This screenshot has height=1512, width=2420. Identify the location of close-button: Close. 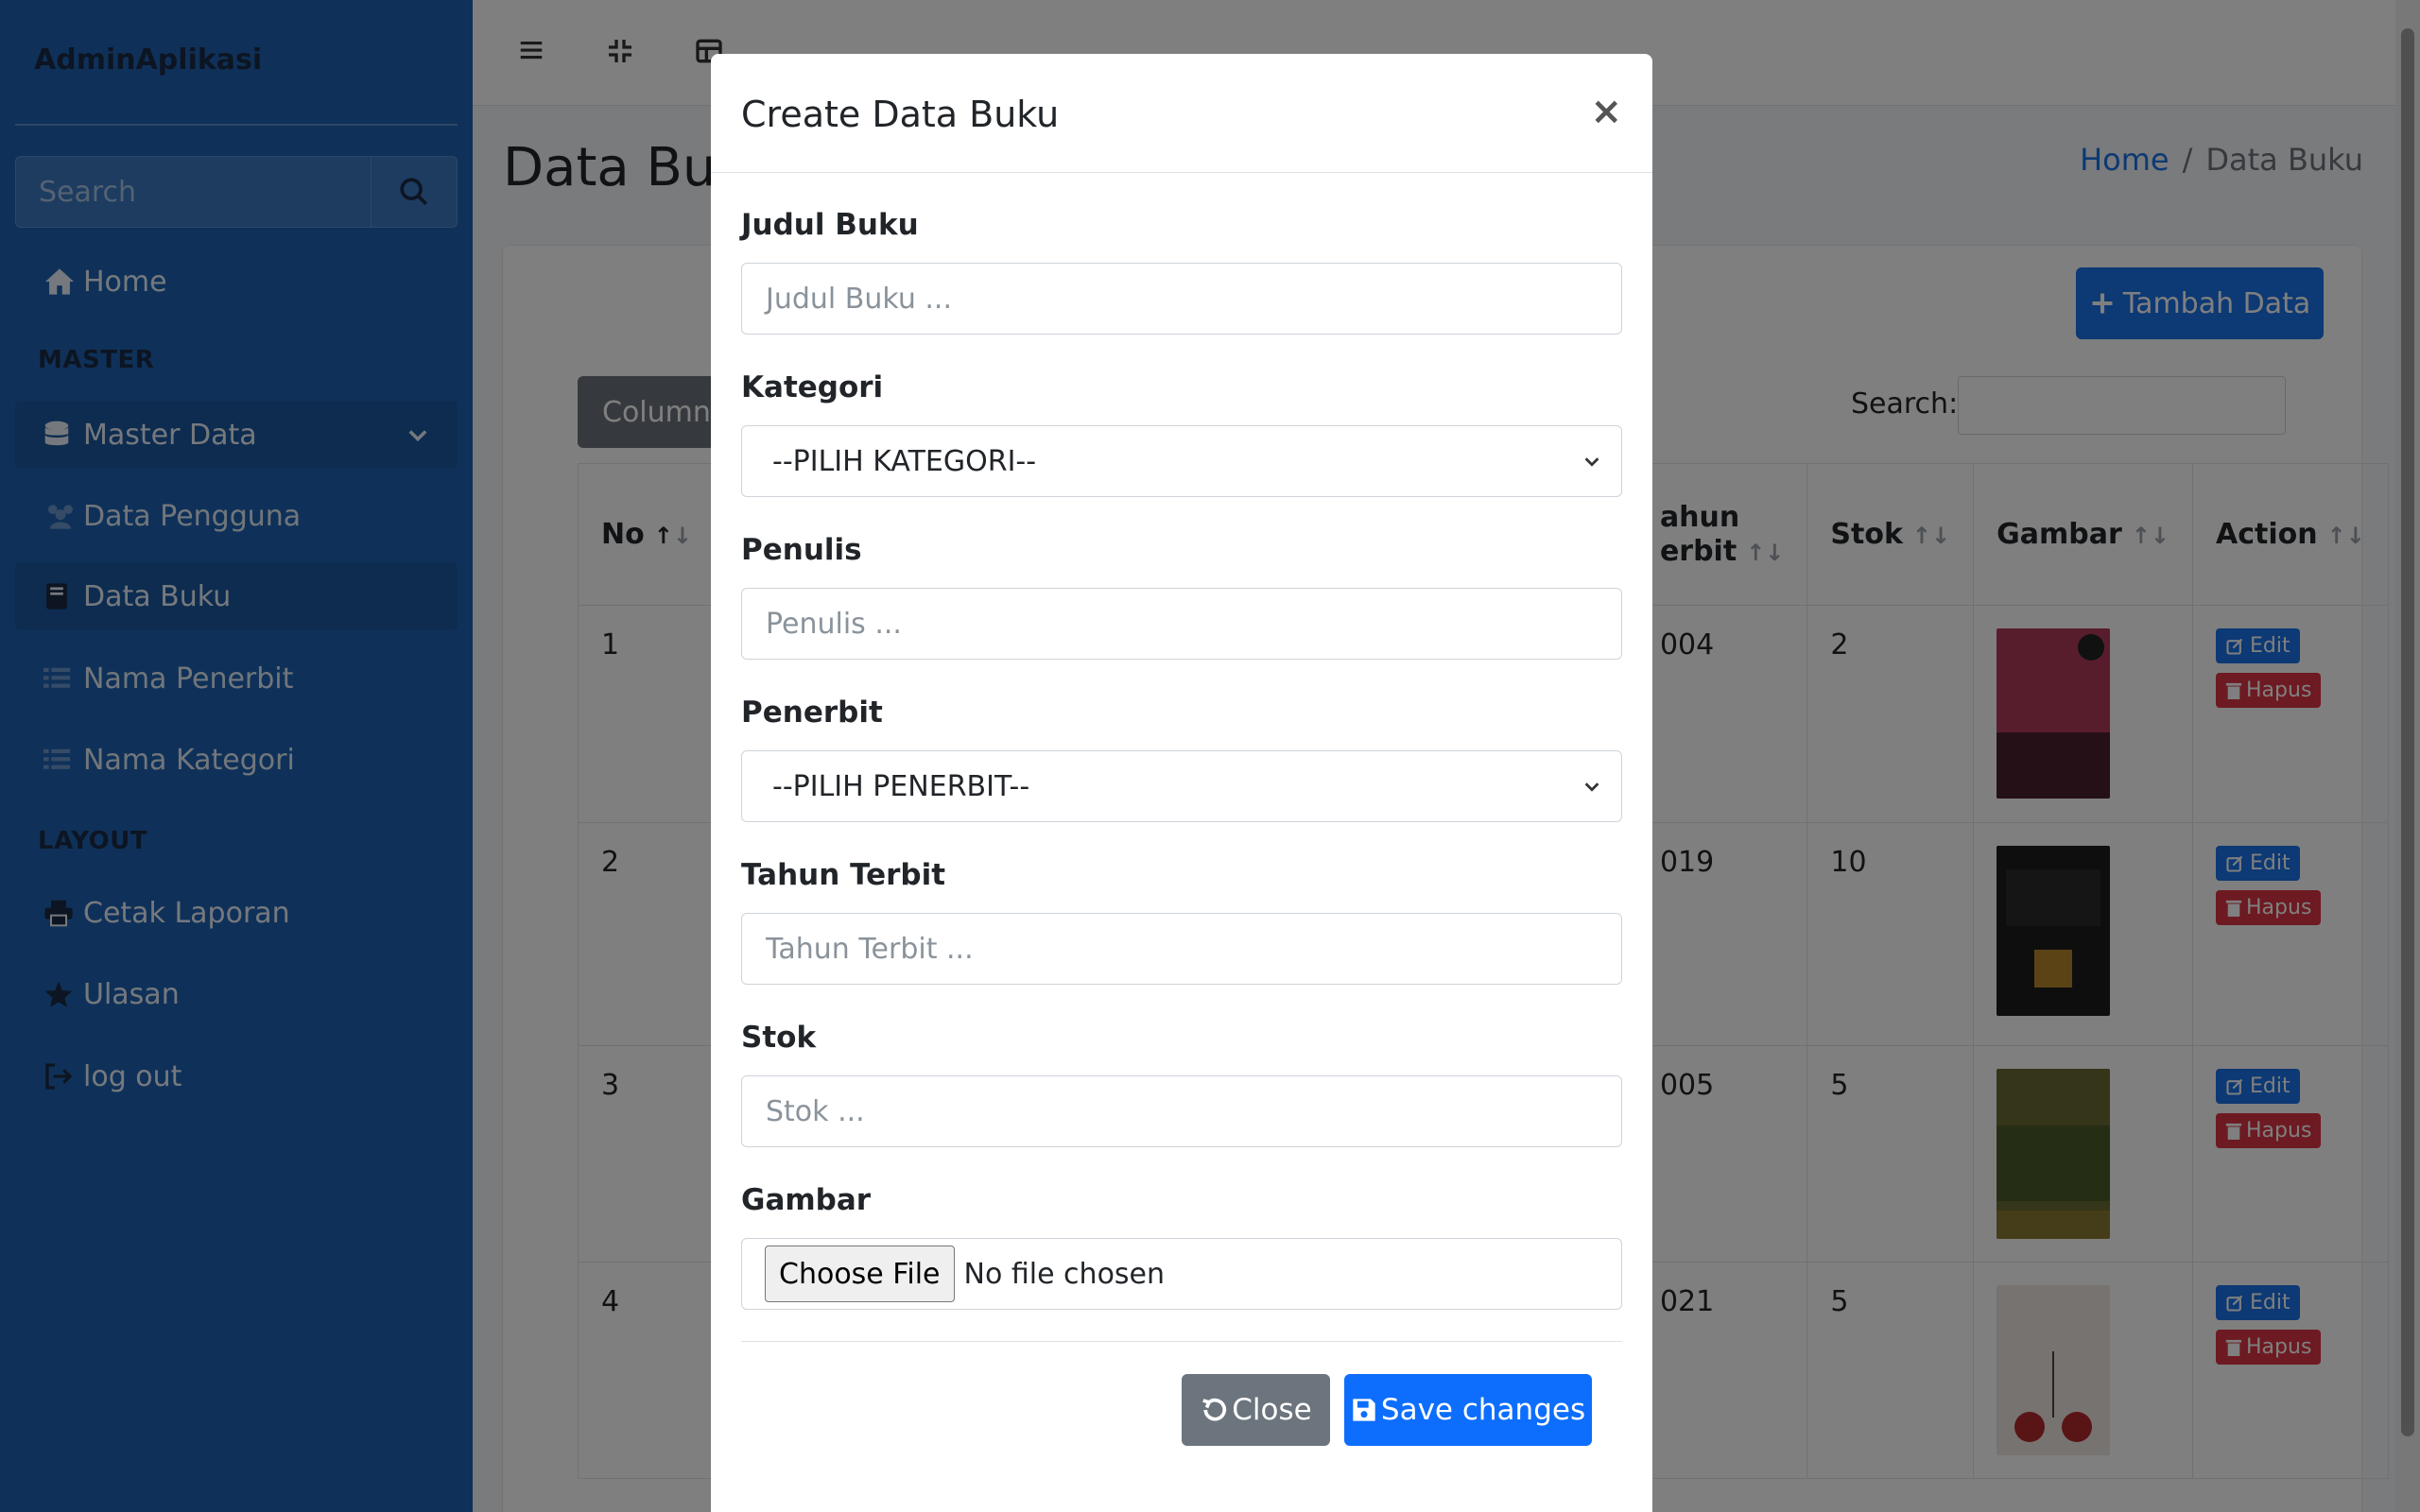
(1256, 1410).